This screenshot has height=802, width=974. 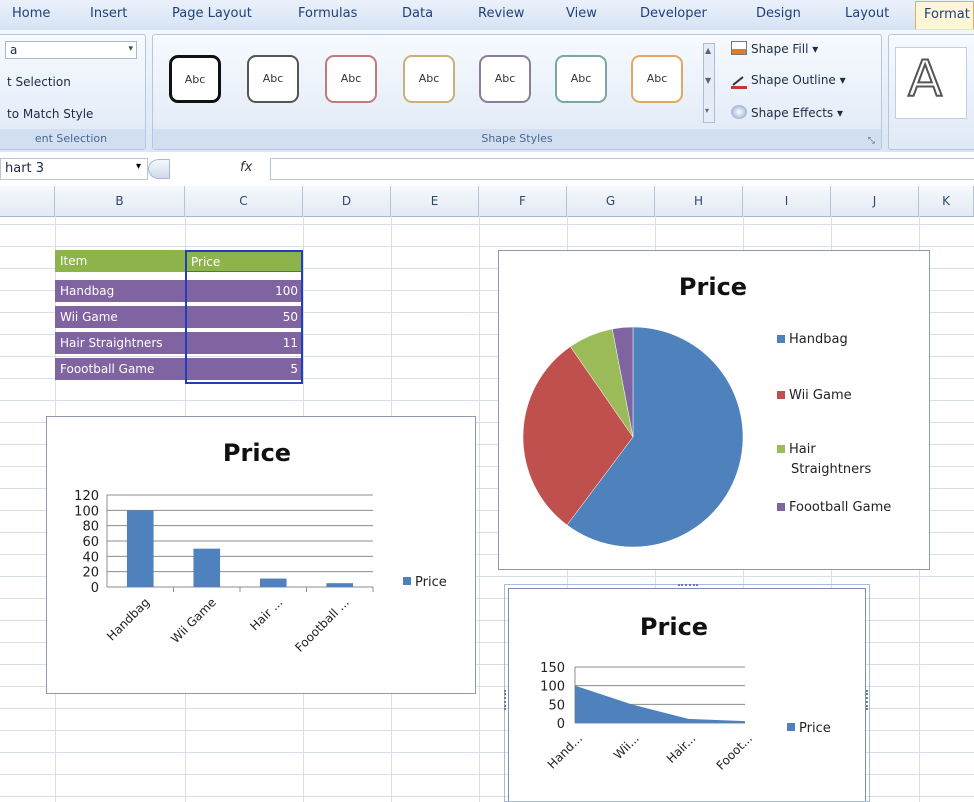 What do you see at coordinates (815, 728) in the screenshot?
I see `legend-label: Price` at bounding box center [815, 728].